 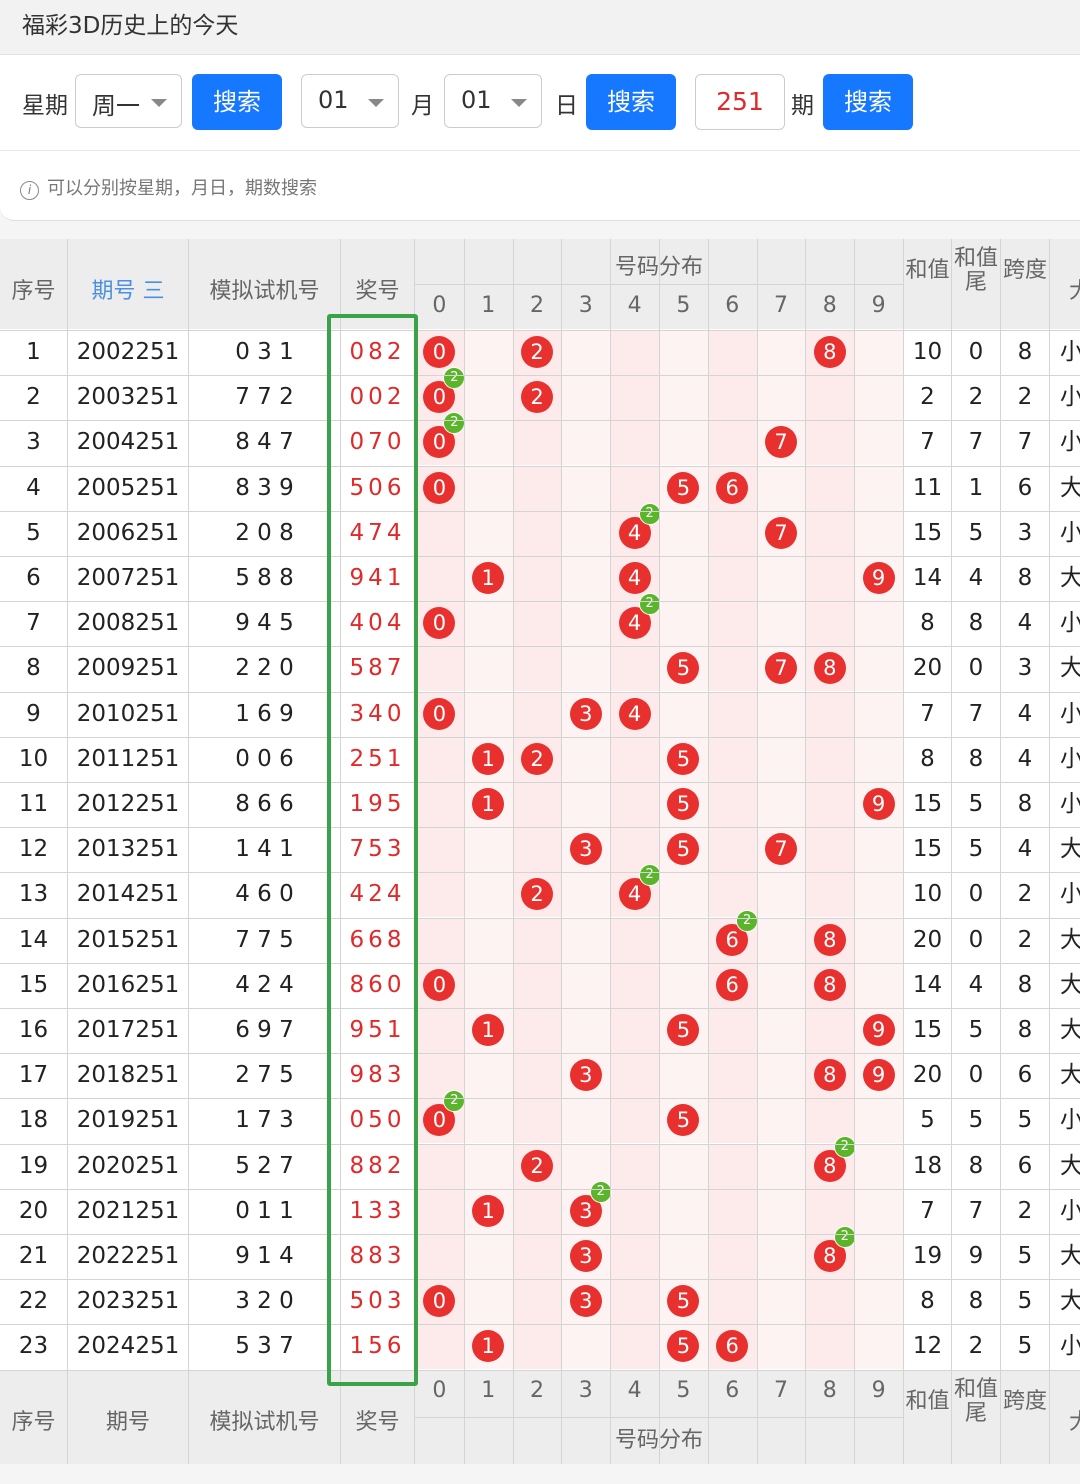 What do you see at coordinates (33, 532) in the screenshot?
I see `cell-seq: 5` at bounding box center [33, 532].